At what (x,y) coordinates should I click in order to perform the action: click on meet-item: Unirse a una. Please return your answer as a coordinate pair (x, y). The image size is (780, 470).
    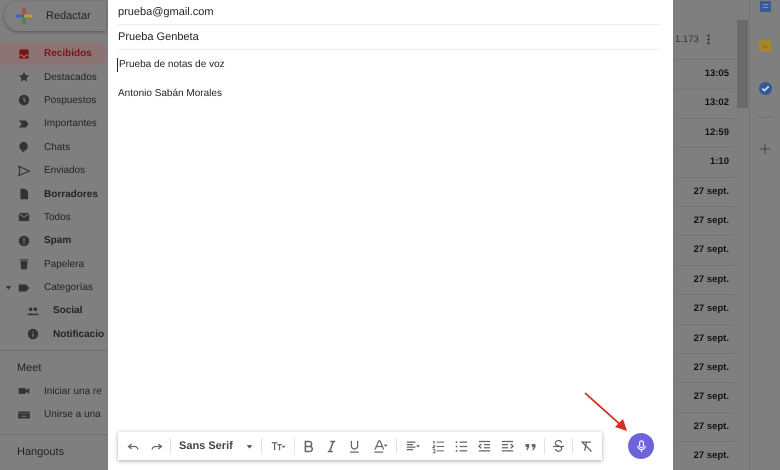
    Looking at the image, I should click on (54, 414).